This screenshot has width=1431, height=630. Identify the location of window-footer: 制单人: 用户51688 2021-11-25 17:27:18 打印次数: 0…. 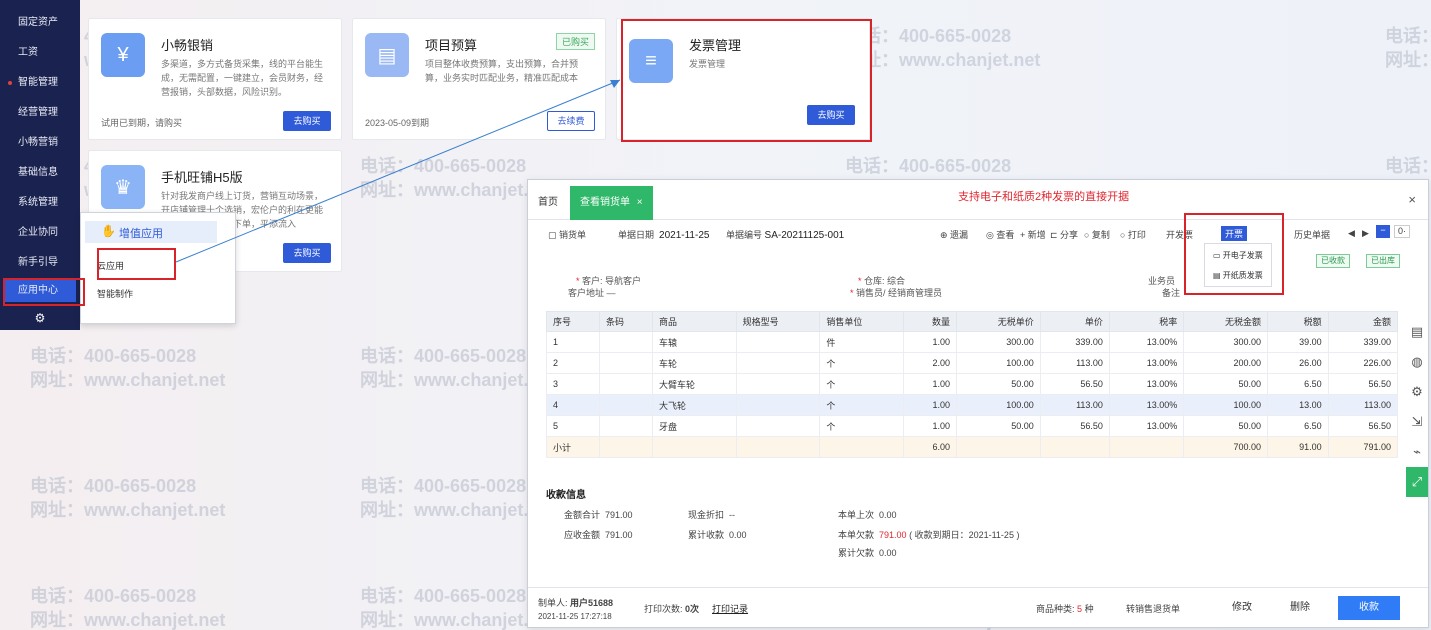
(978, 607).